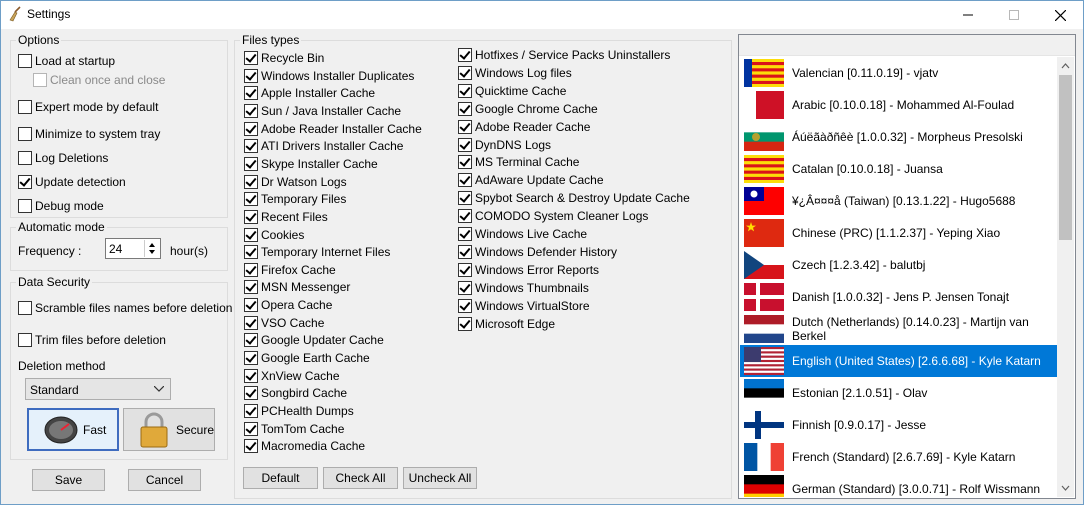 The image size is (1084, 505). I want to click on file-type-label: Spybot Search & Destroy Update Cache, so click(582, 198).